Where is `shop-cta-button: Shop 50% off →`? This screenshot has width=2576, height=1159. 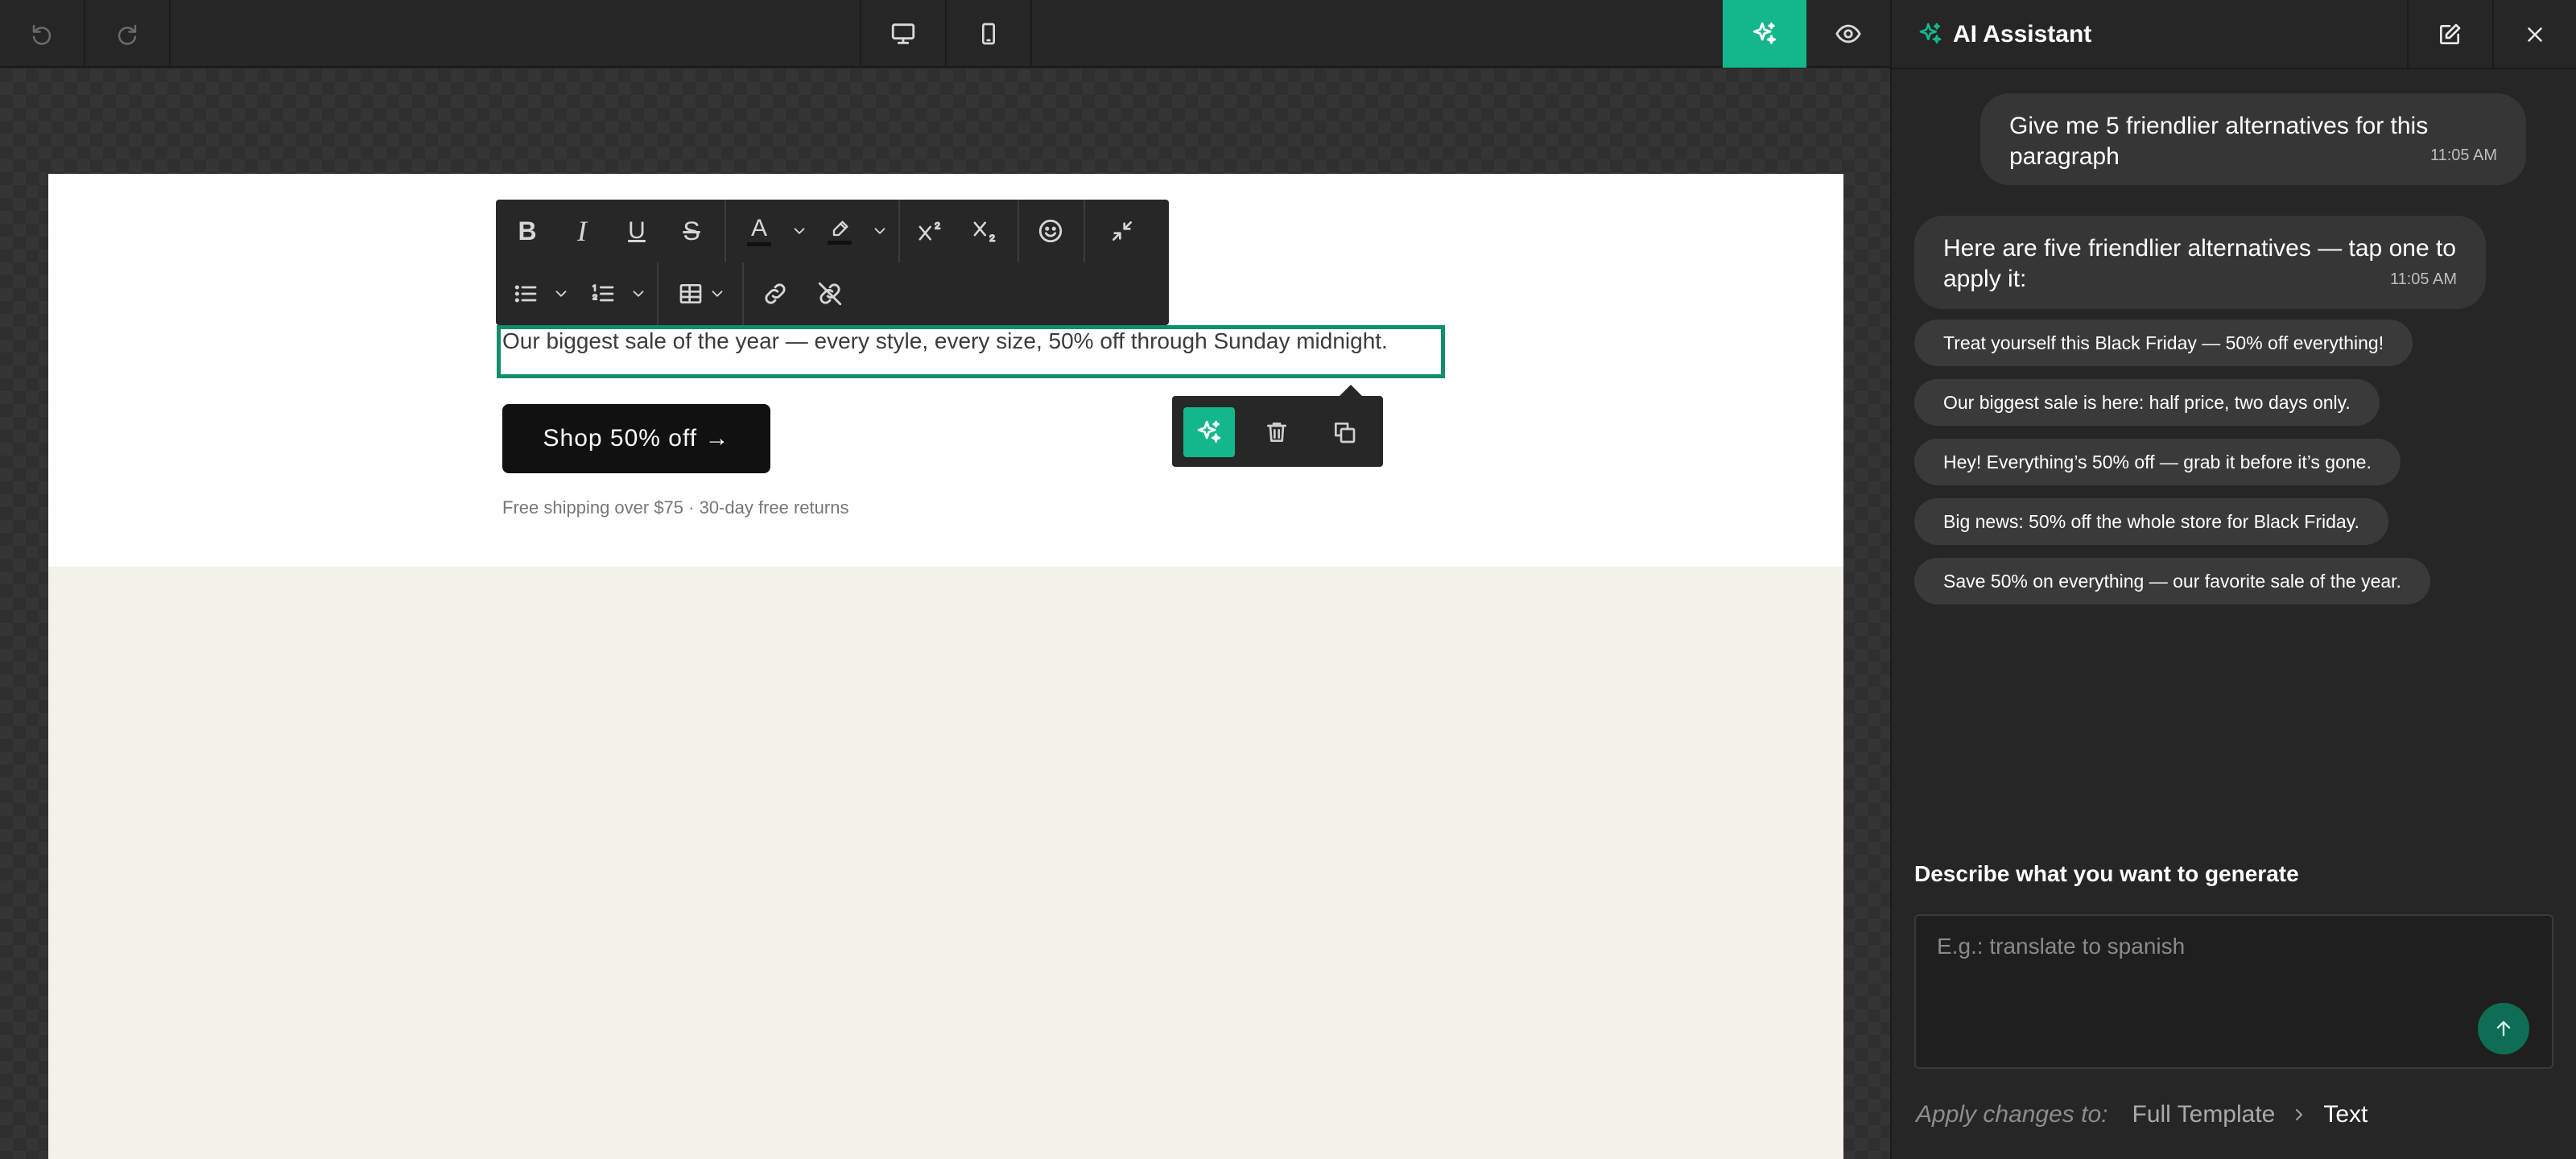 shop-cta-button: Shop 50% off → is located at coordinates (636, 439).